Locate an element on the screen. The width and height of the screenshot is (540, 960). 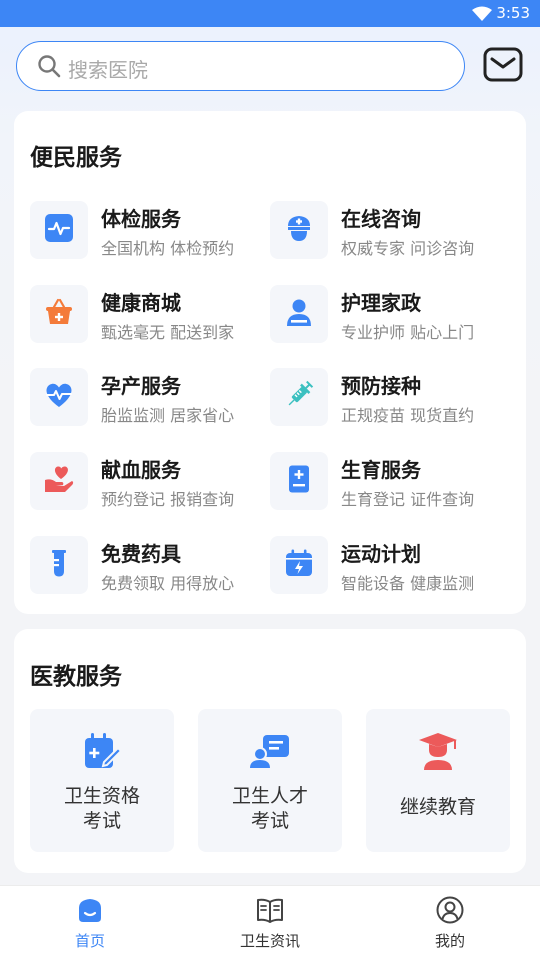
test-tube-icon is located at coordinates (59, 565).